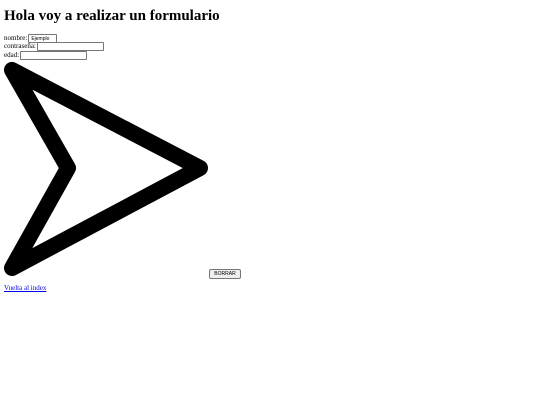 The height and width of the screenshot is (405, 540). What do you see at coordinates (70, 46) in the screenshot?
I see `contrasena-input` at bounding box center [70, 46].